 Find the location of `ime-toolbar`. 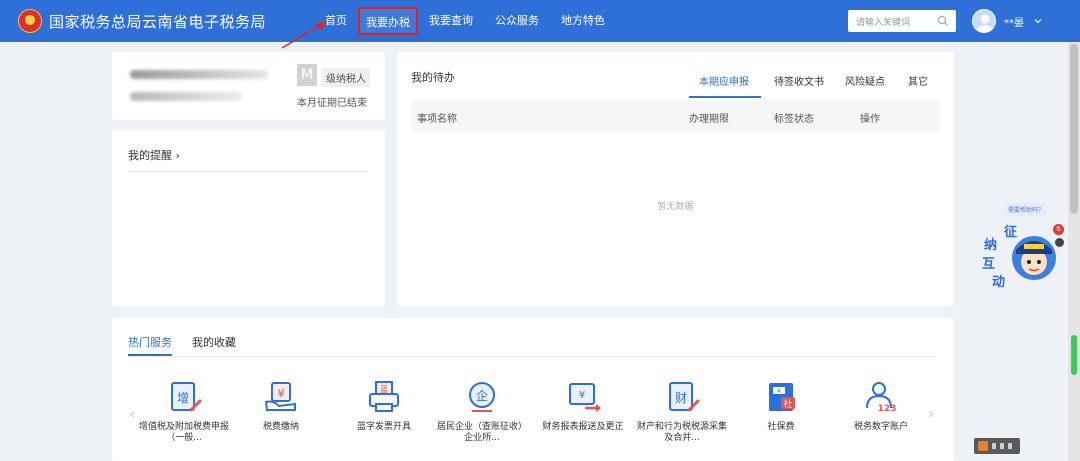

ime-toolbar is located at coordinates (997, 446).